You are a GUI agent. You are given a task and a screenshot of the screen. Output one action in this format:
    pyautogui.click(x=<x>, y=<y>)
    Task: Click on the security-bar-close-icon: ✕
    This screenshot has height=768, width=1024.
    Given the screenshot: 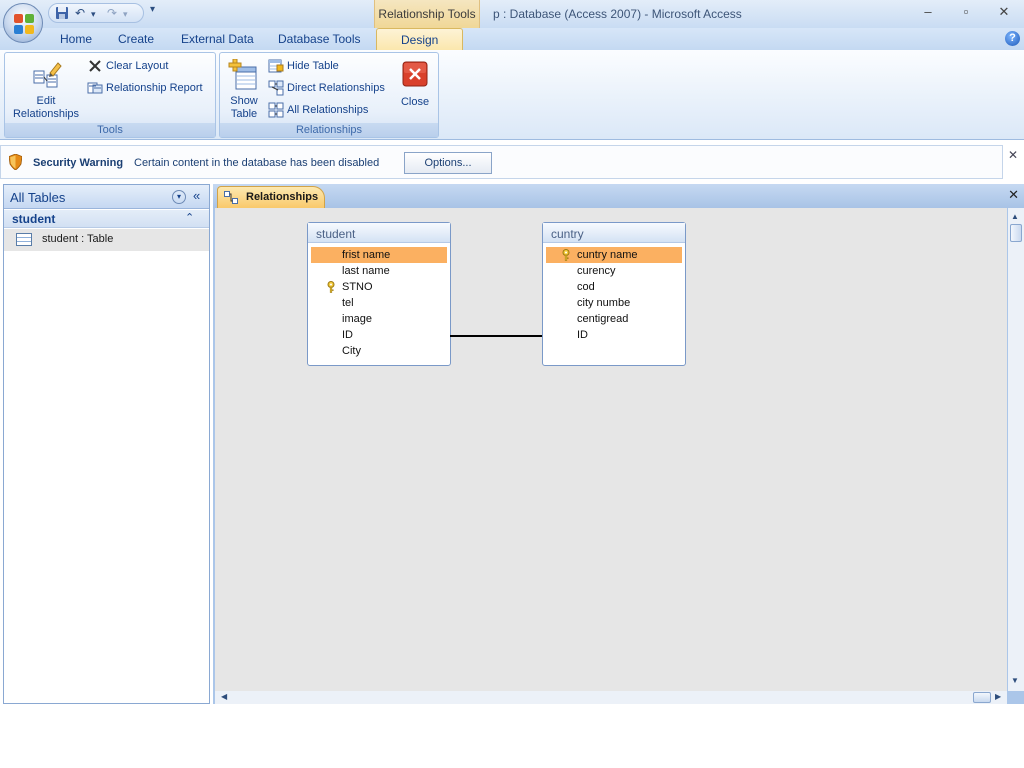 What is the action you would take?
    pyautogui.click(x=1013, y=155)
    